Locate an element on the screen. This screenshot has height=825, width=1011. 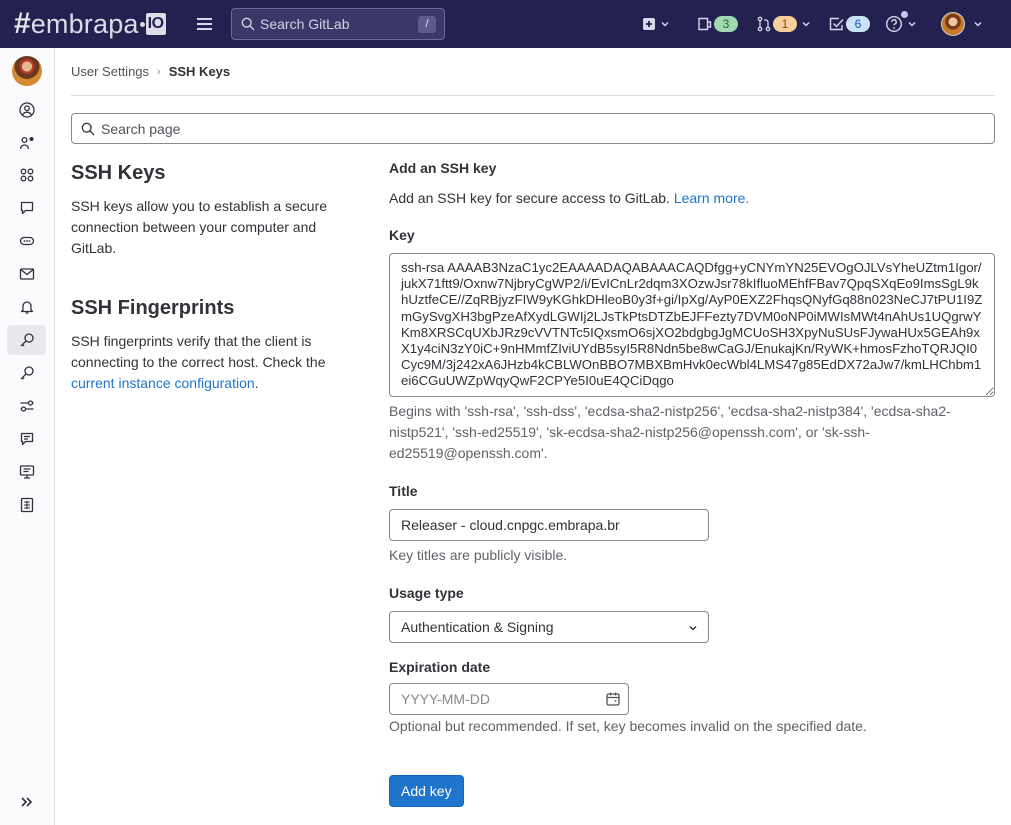
sidebar-item-preferences is located at coordinates (26, 406).